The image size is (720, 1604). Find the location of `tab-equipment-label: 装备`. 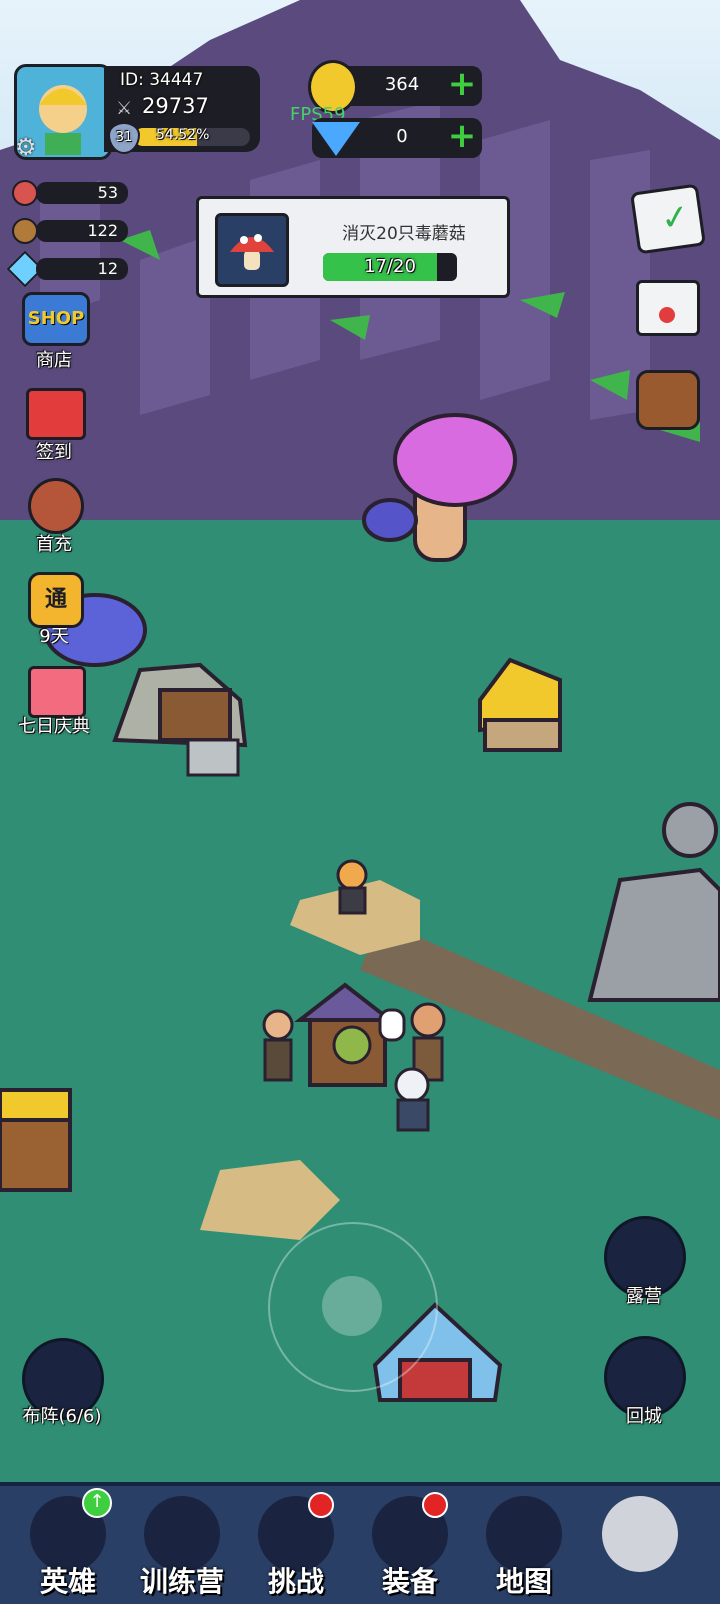

tab-equipment-label: 装备 is located at coordinates (409, 1581).